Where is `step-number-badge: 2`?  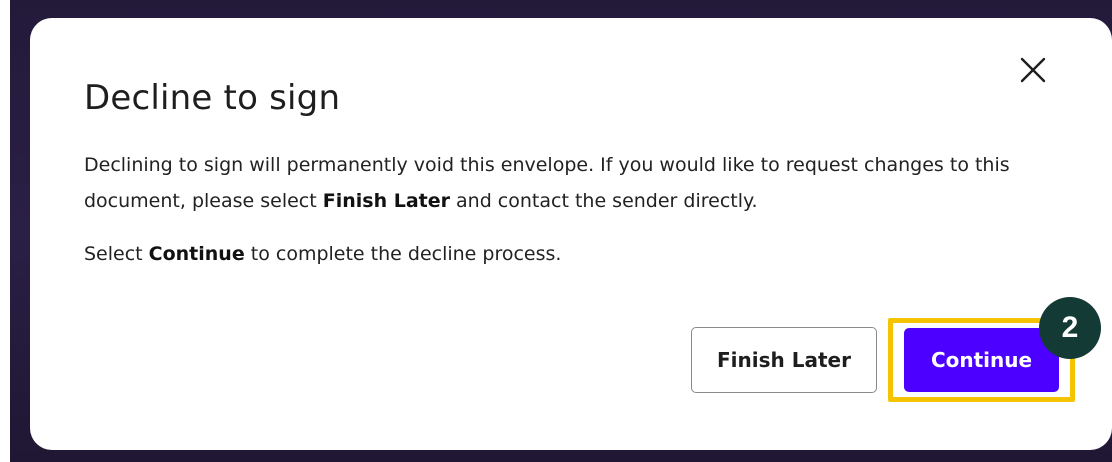 step-number-badge: 2 is located at coordinates (1070, 328).